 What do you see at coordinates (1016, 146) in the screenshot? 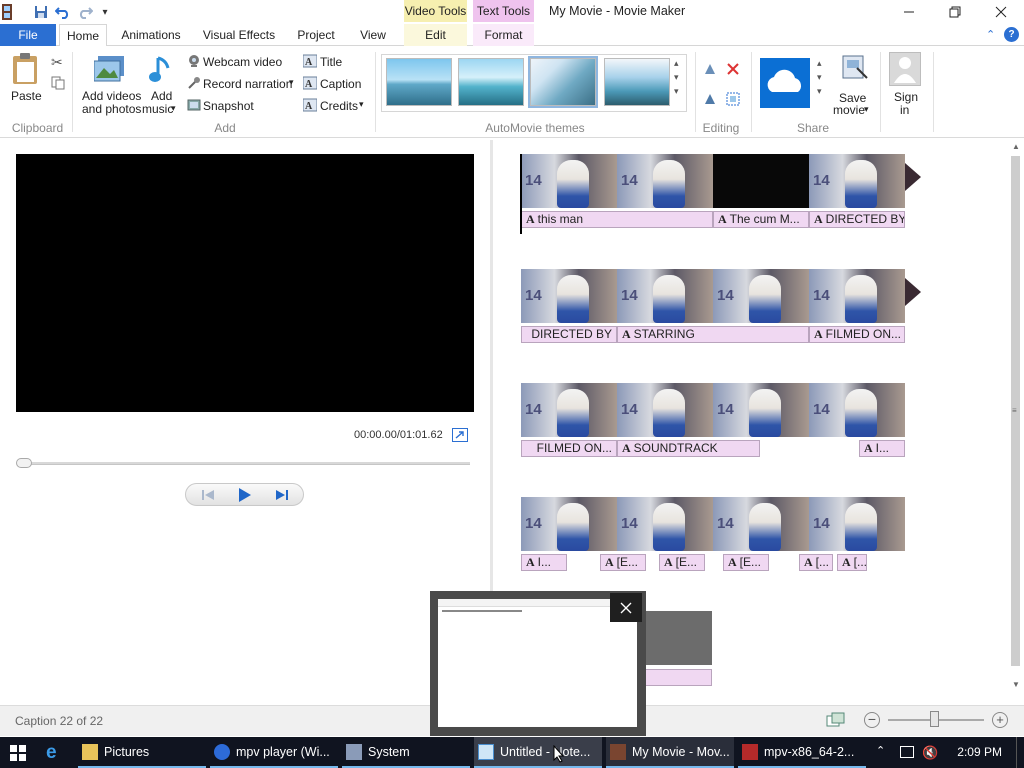
I see `scroll-up-icon: ▲` at bounding box center [1016, 146].